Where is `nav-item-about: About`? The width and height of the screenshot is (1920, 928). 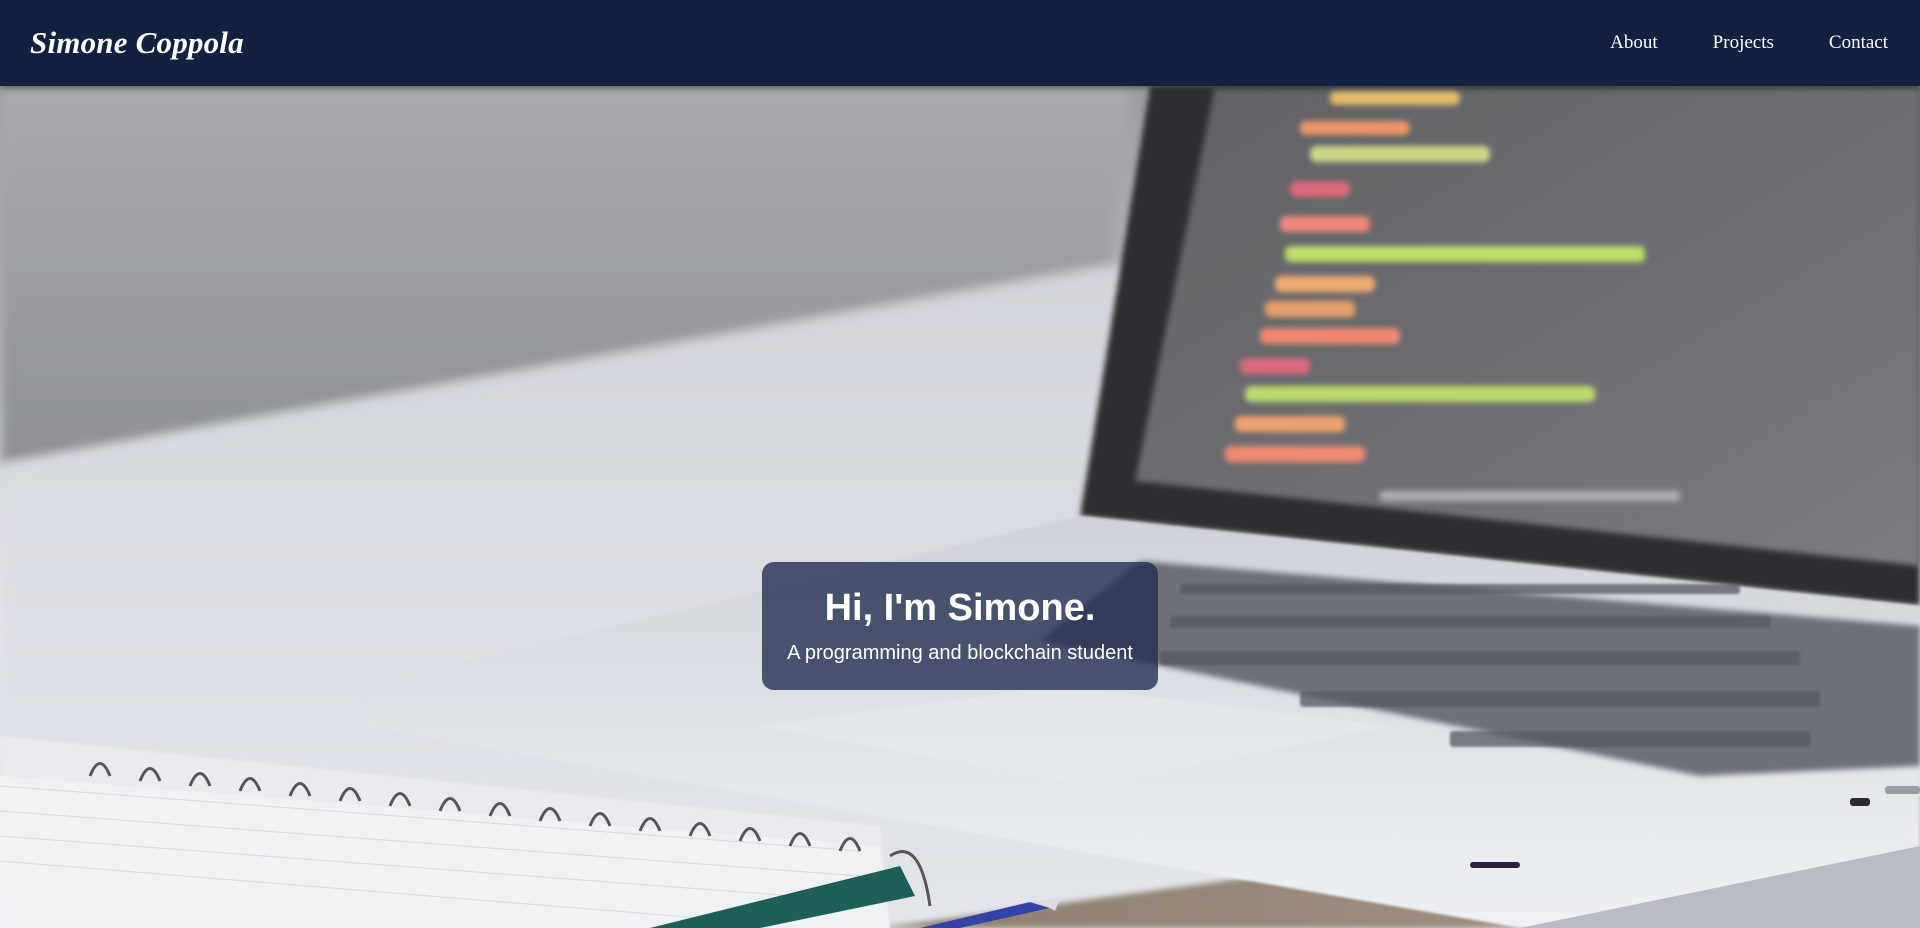 nav-item-about: About is located at coordinates (1634, 43).